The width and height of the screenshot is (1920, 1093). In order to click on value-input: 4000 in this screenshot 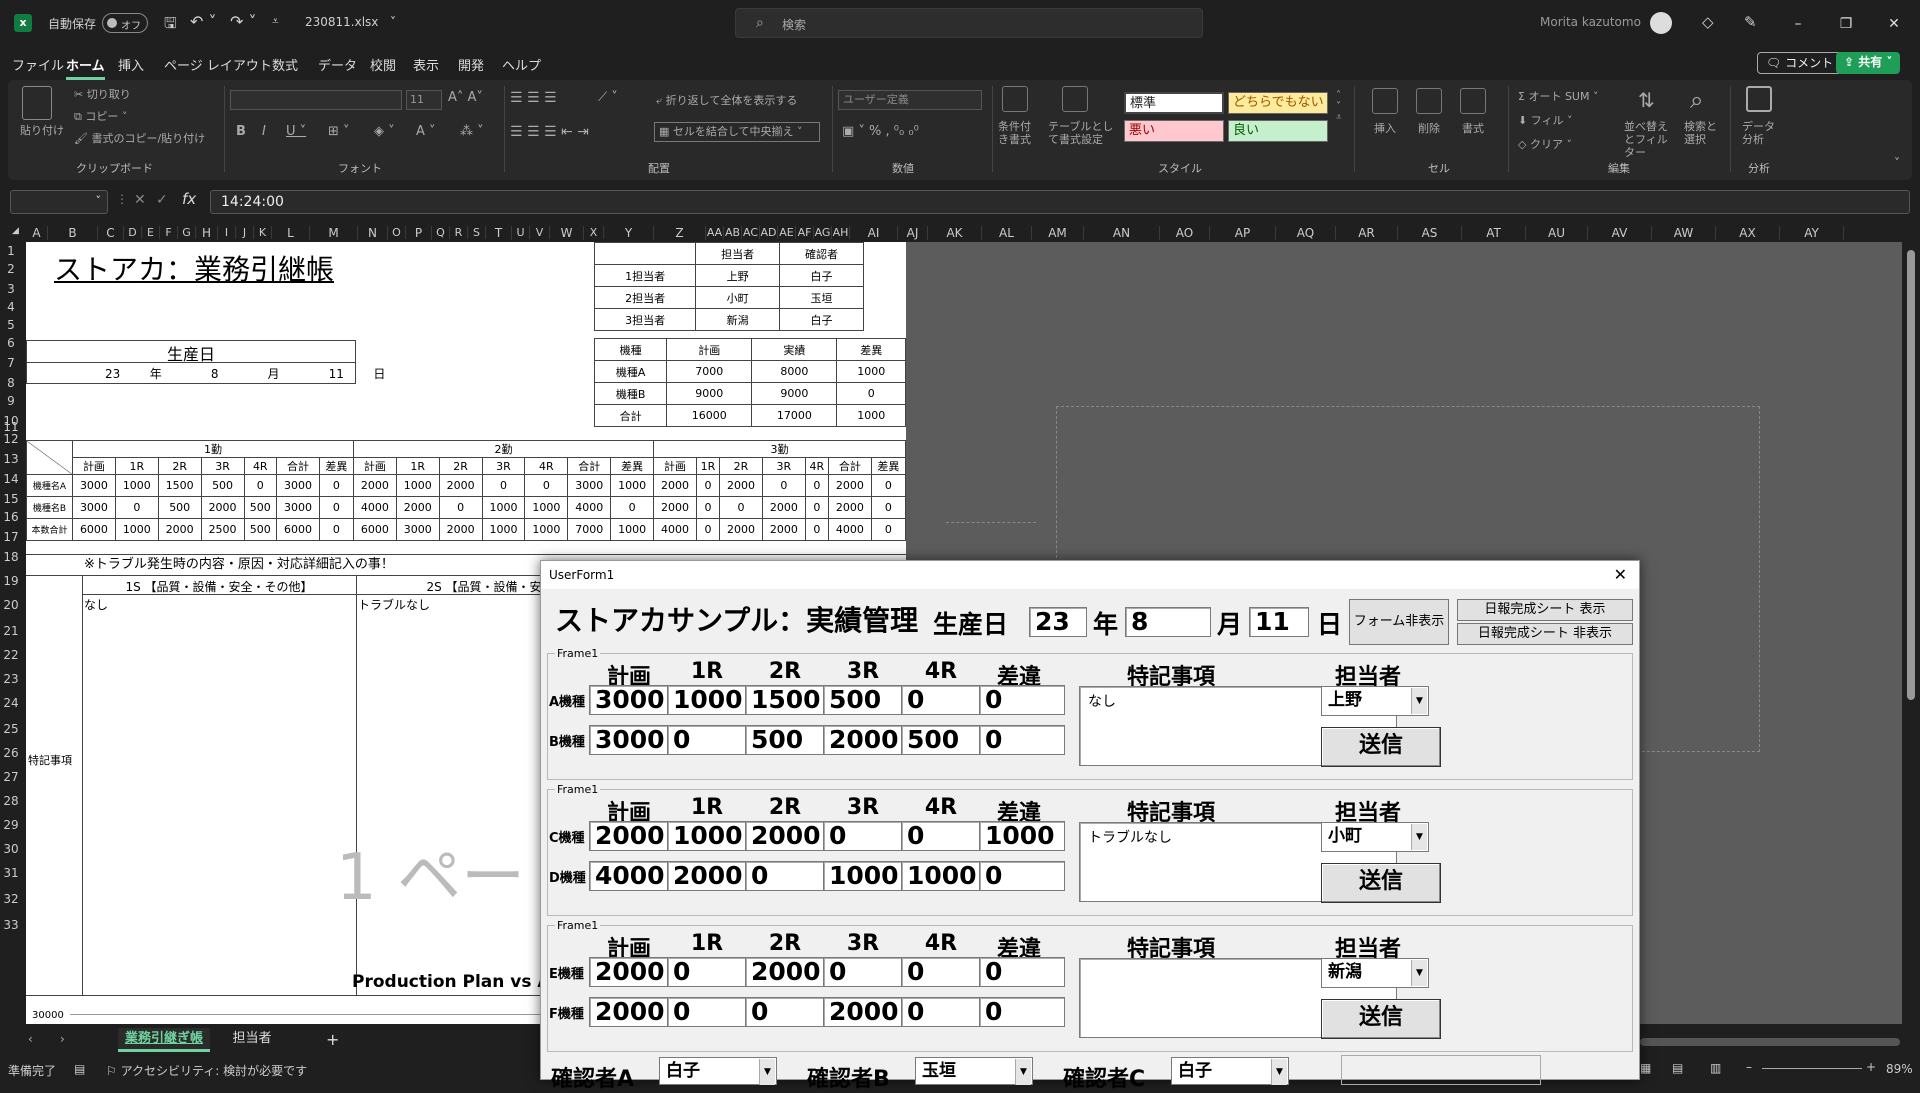, I will do `click(633, 876)`.